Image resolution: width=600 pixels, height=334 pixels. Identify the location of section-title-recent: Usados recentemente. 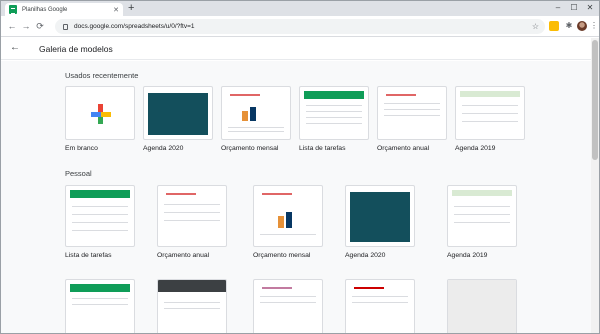
(102, 75).